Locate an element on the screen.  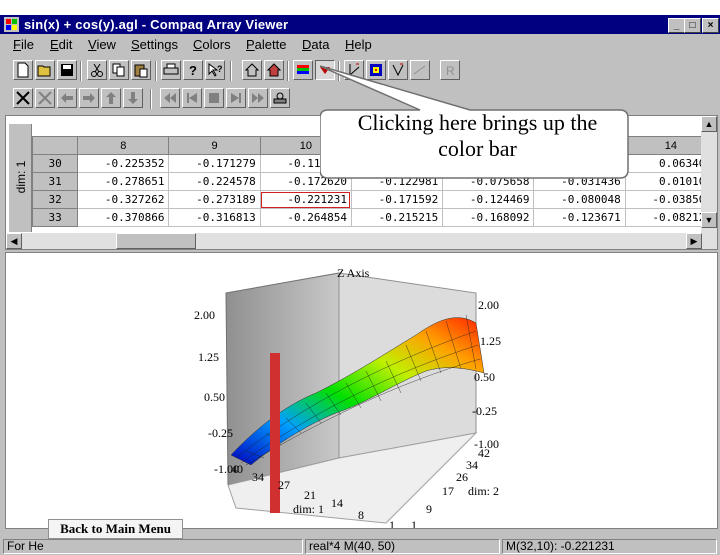
table-cell: -0.123671 is located at coordinates (579, 217).